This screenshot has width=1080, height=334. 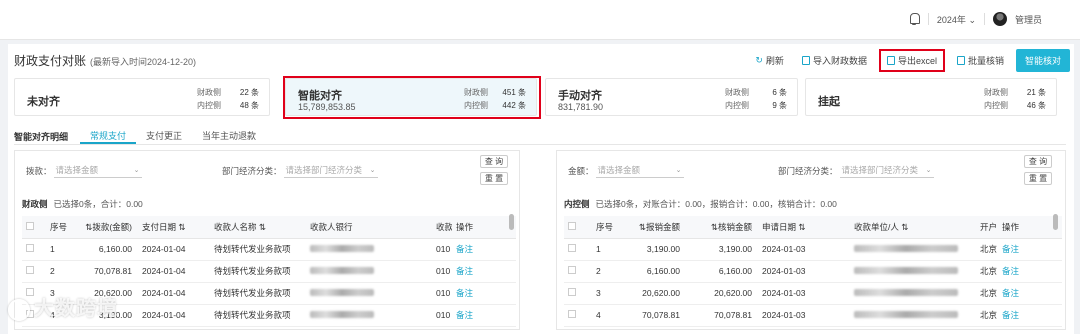 What do you see at coordinates (769, 60) in the screenshot?
I see `refresh-button: ↻ 刷新` at bounding box center [769, 60].